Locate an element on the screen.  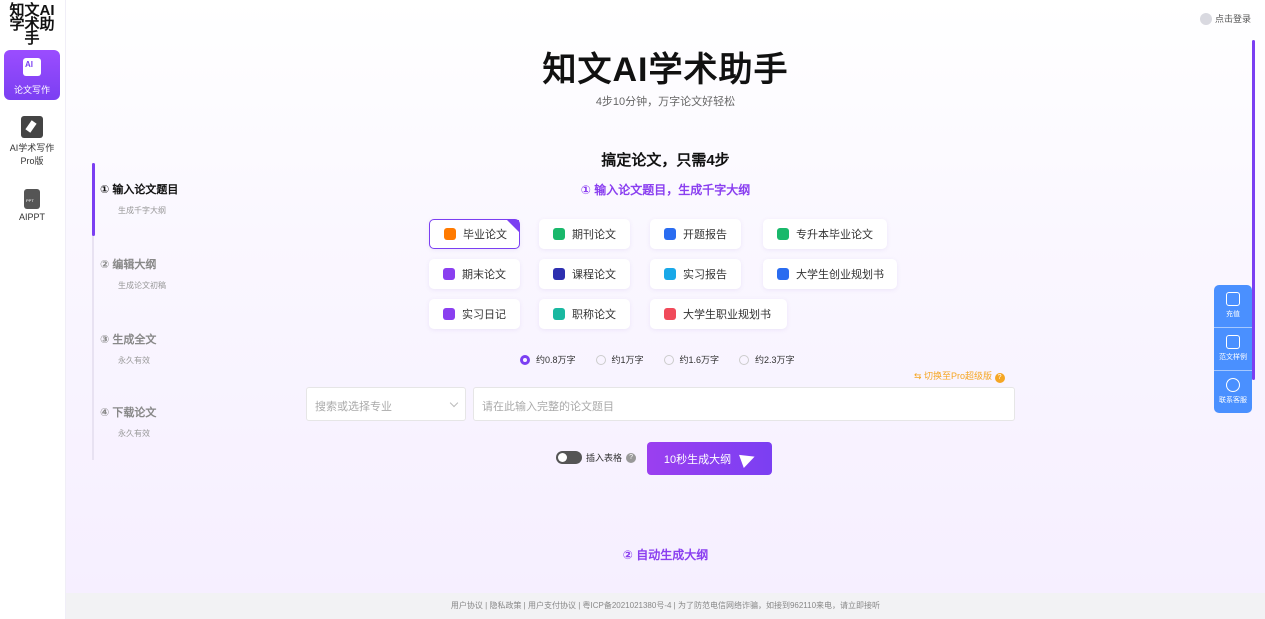
topic-placeholder: 请在此输入完整的论文题目 is located at coordinates (548, 407).